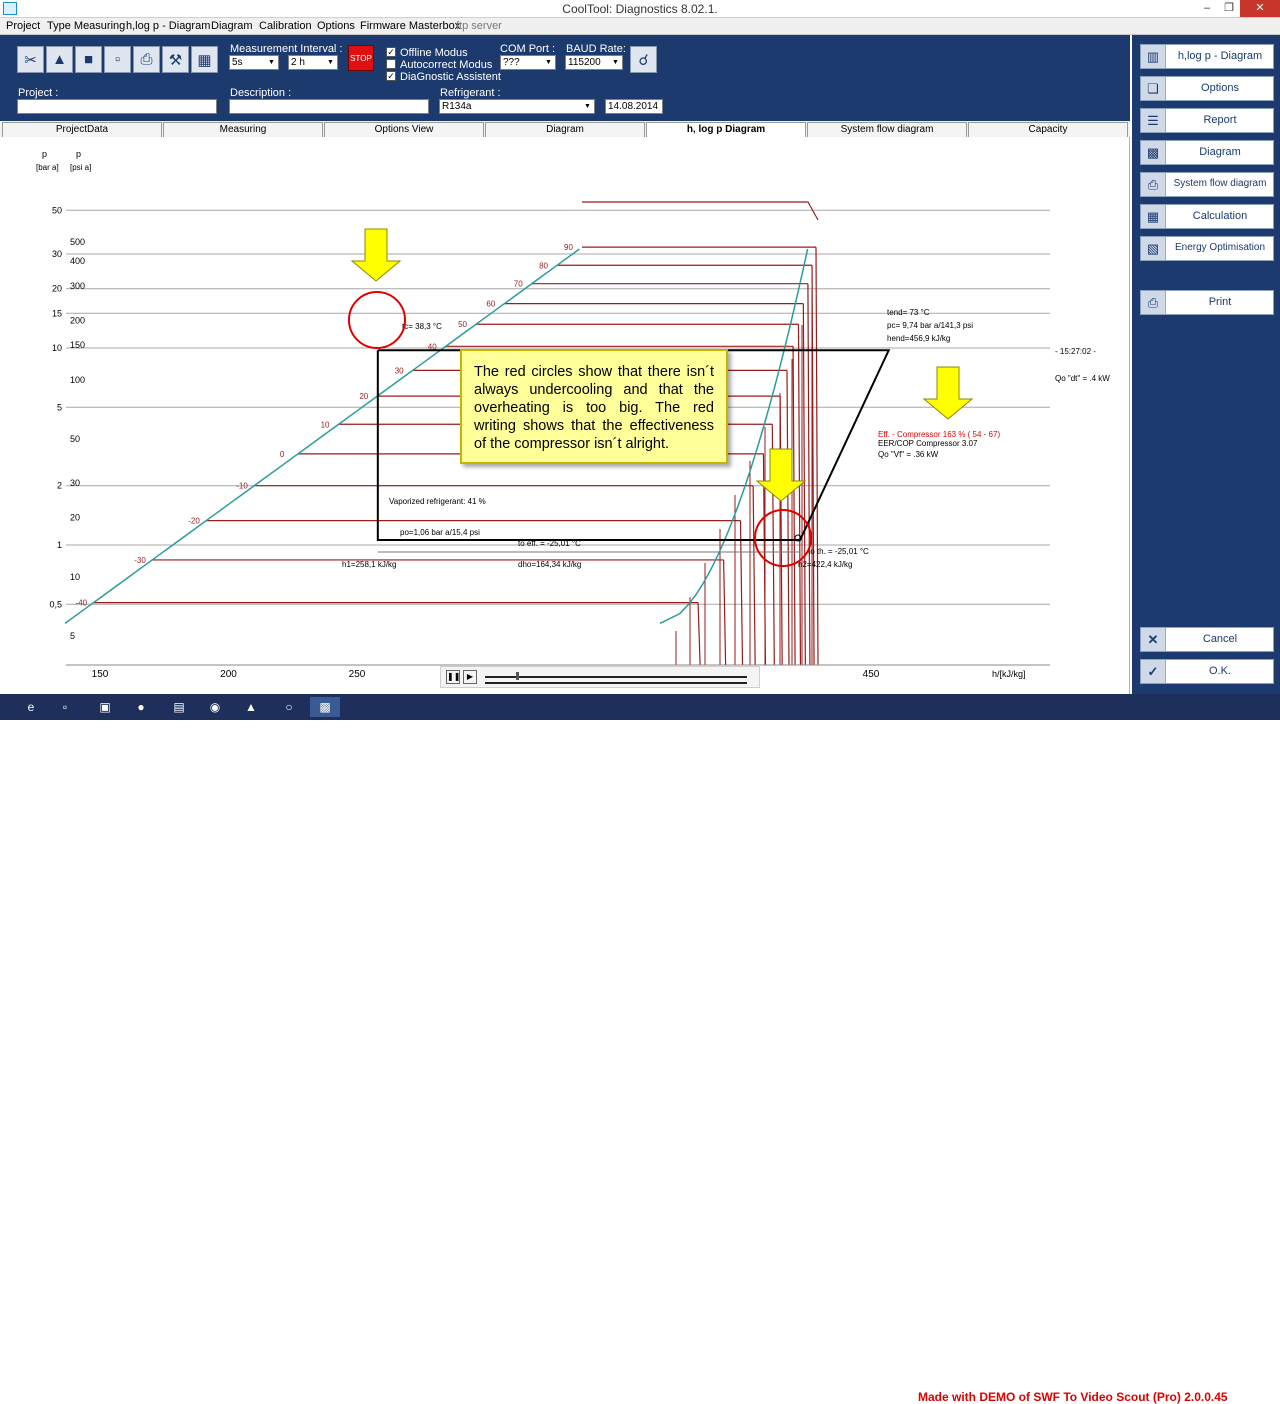 The height and width of the screenshot is (1404, 1280). I want to click on side-energy-button: ▧ Energy Optimisation, so click(1207, 248).